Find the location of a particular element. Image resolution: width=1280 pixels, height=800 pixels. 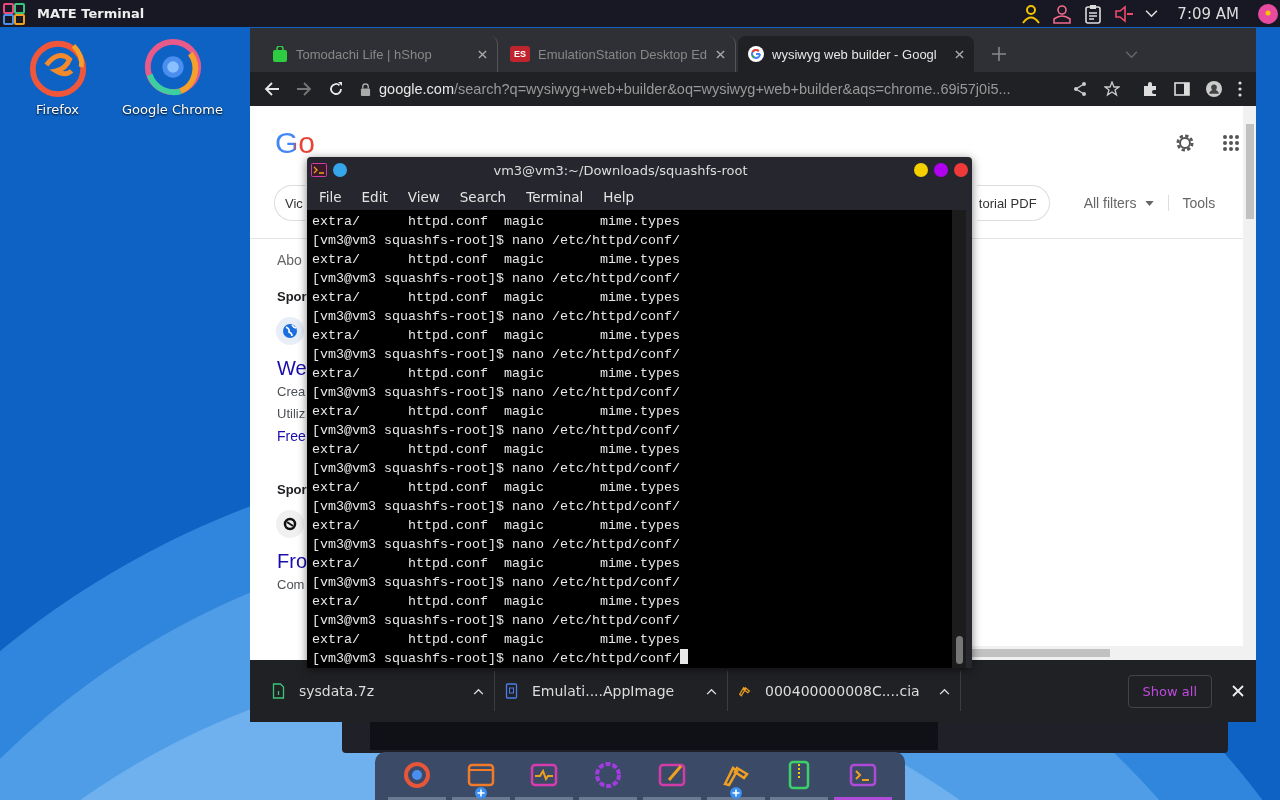

menu-item: Search is located at coordinates (483, 196).